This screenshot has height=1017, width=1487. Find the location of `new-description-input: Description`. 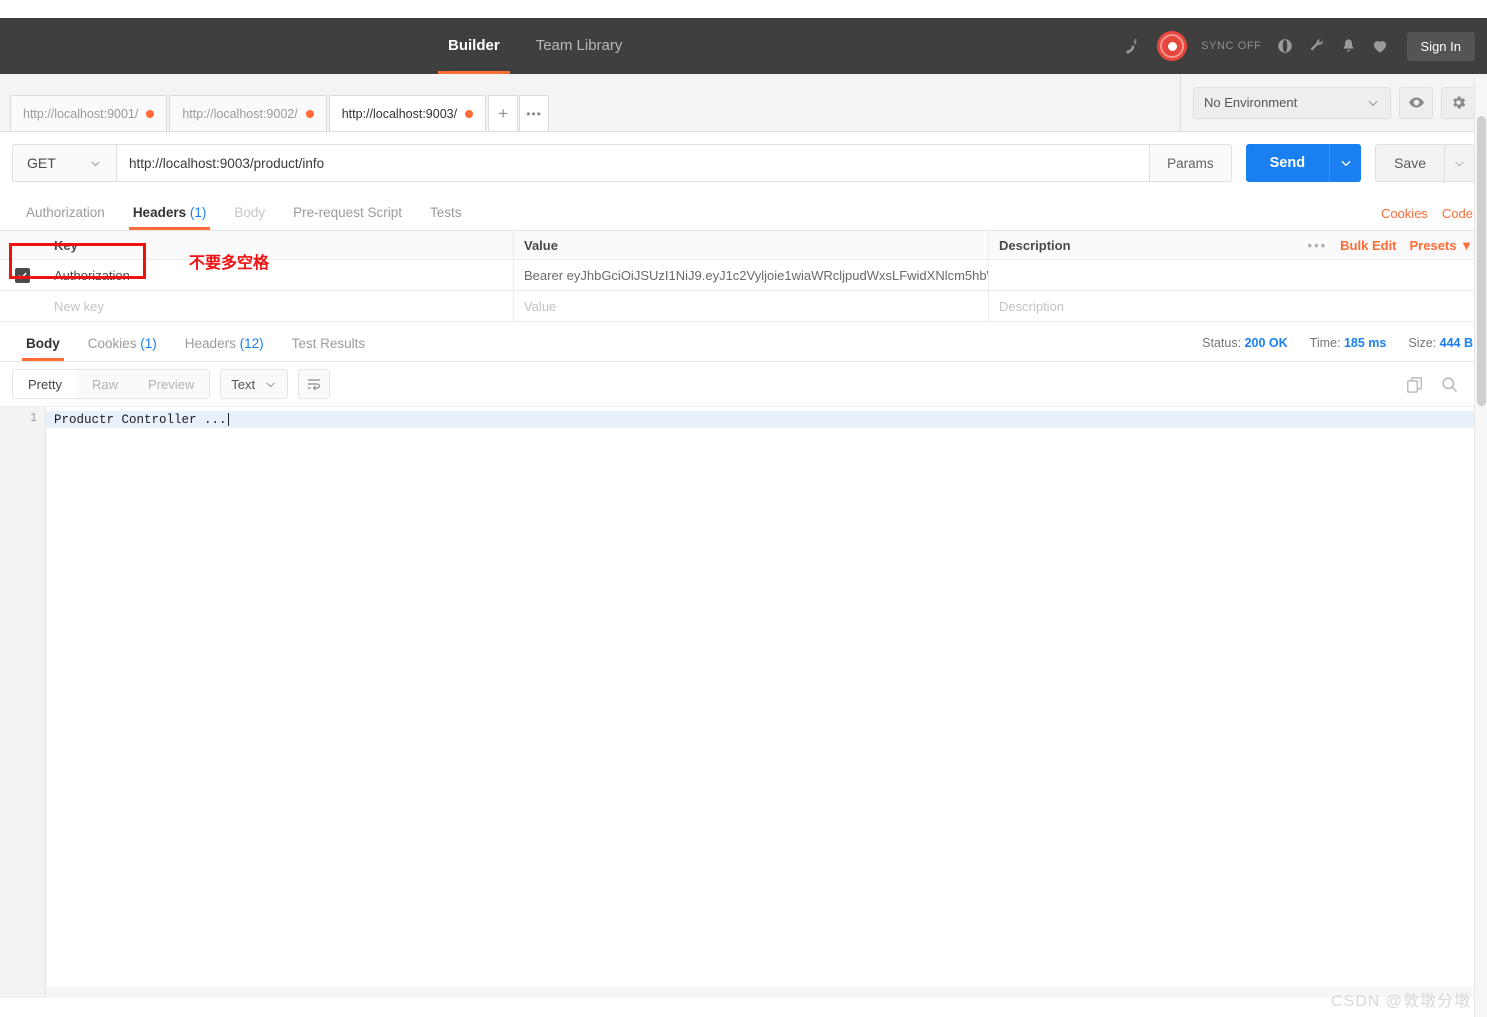

new-description-input: Description is located at coordinates (1143, 306).